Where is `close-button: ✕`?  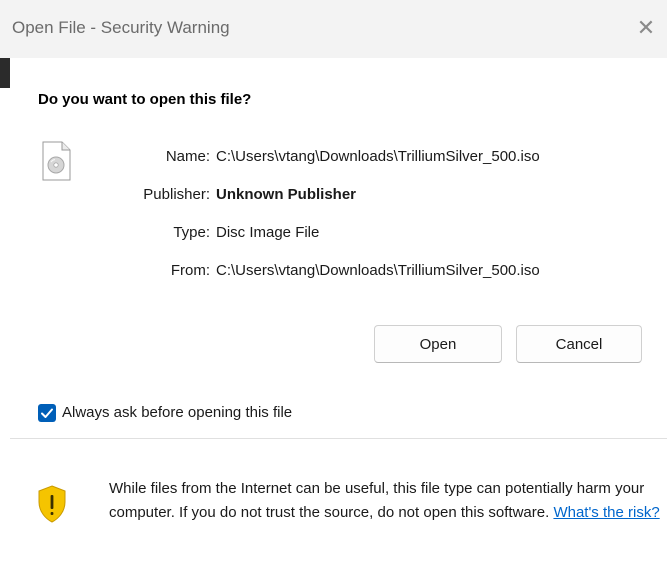 close-button: ✕ is located at coordinates (646, 28).